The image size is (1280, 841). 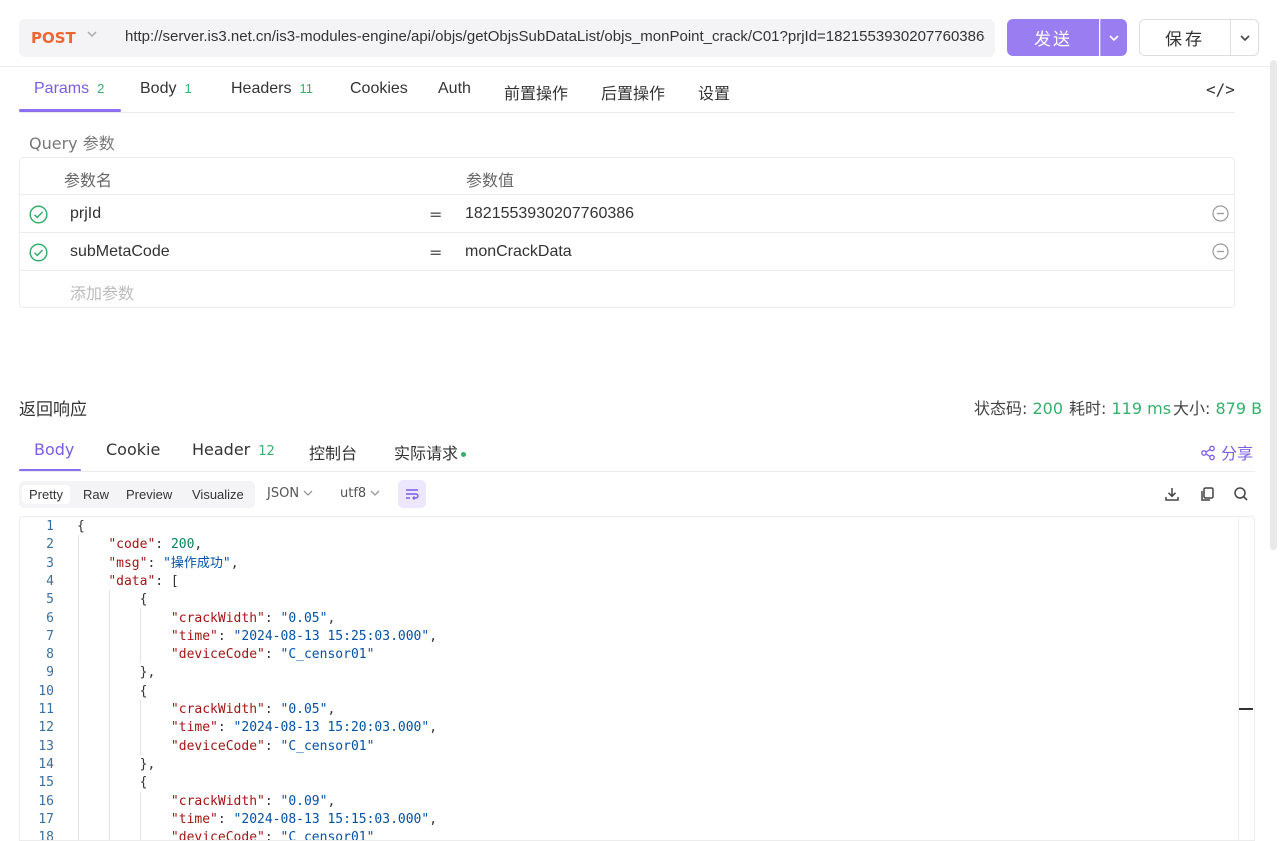 What do you see at coordinates (1019, 408) in the screenshot?
I see `response-status: 状态码: 200` at bounding box center [1019, 408].